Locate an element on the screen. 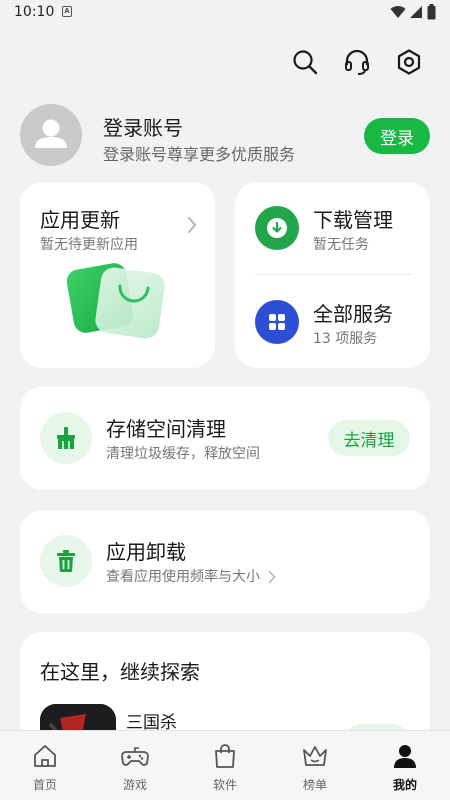  update-illustration-icon is located at coordinates (115, 301).